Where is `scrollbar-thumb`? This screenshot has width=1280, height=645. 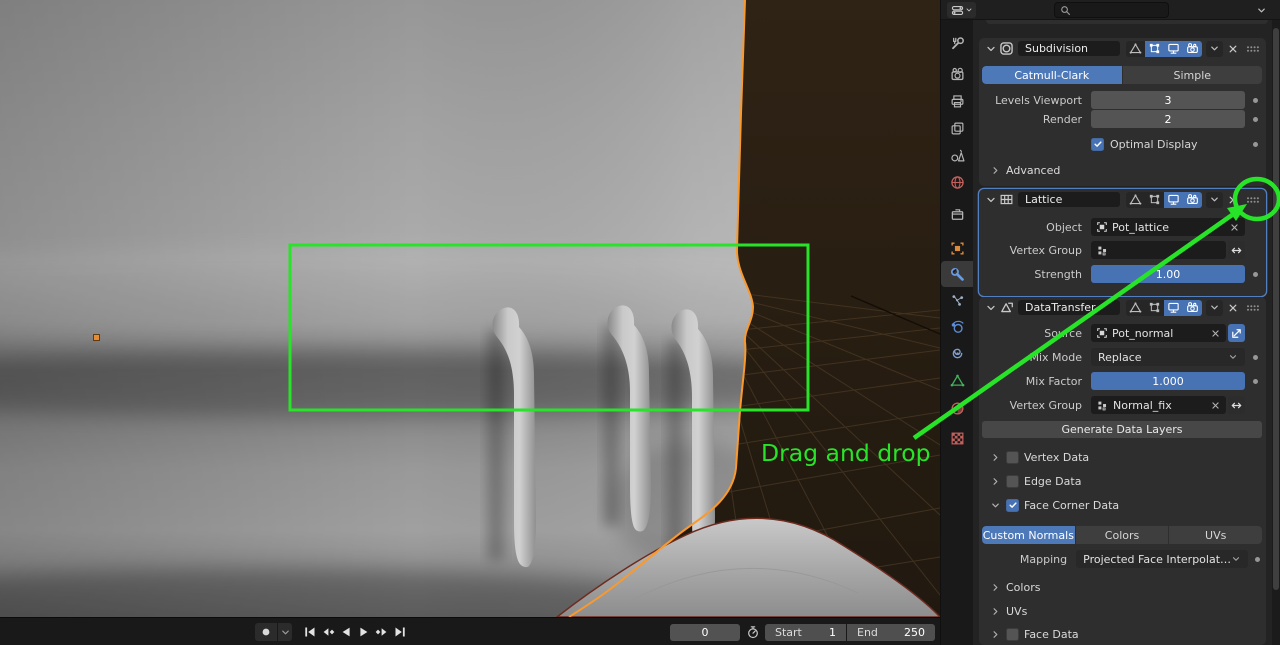 scrollbar-thumb is located at coordinates (1276, 309).